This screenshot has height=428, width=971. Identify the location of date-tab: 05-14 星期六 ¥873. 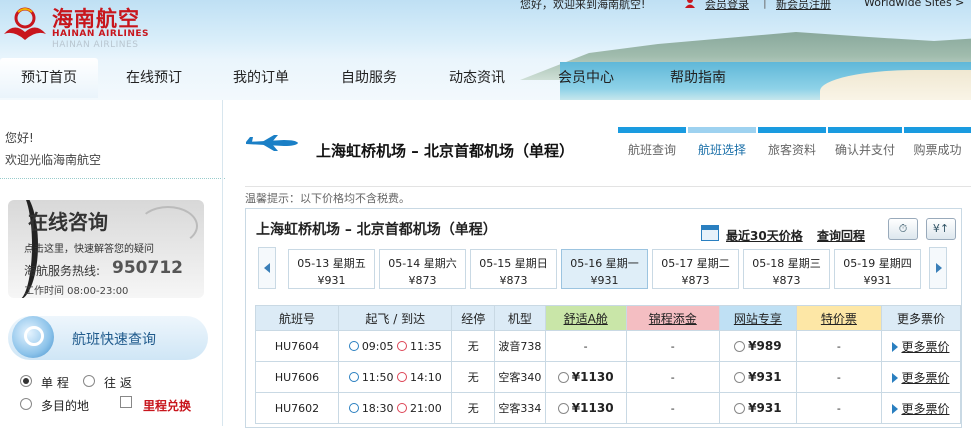
(422, 269).